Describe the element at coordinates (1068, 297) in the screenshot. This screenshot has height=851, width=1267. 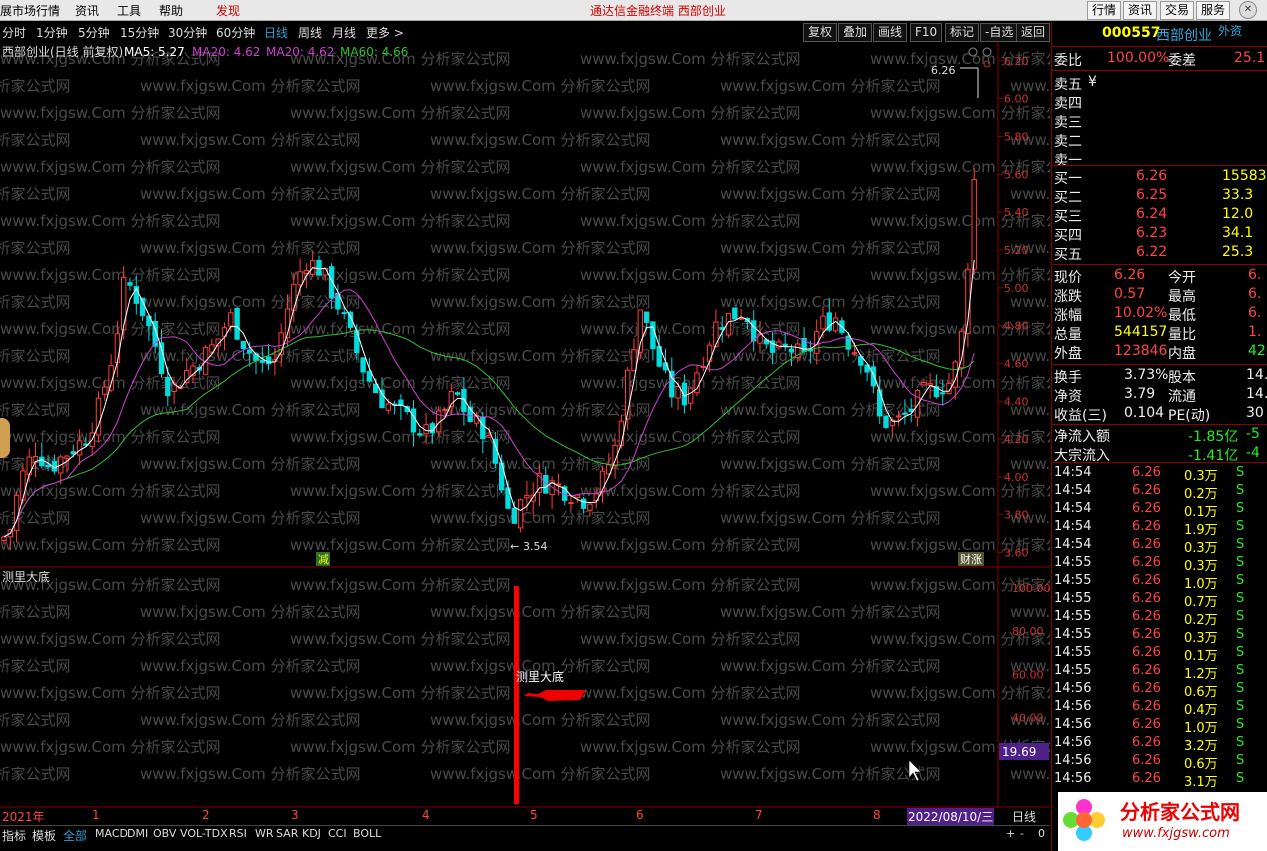
I see `stat-label: 涨跌` at that location.